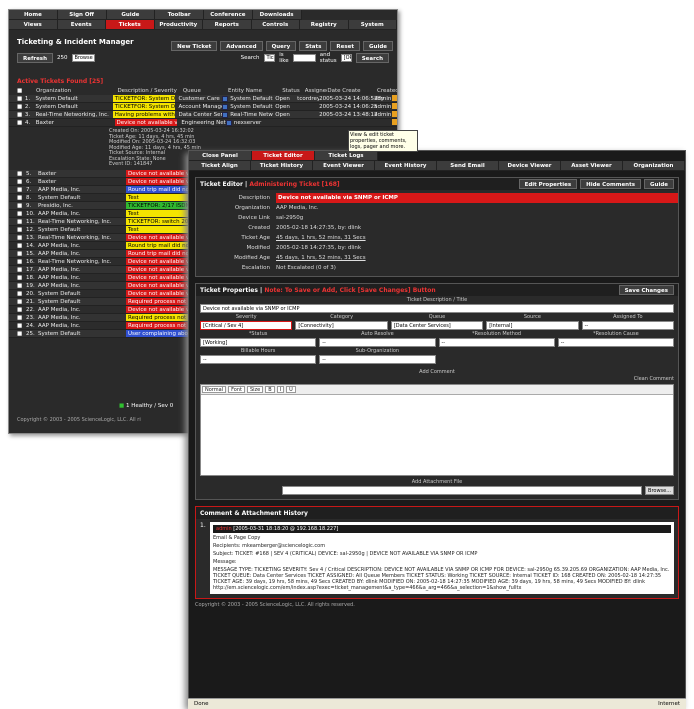 This screenshot has height=709, width=694. I want to click on nav-system: System, so click(372, 25).